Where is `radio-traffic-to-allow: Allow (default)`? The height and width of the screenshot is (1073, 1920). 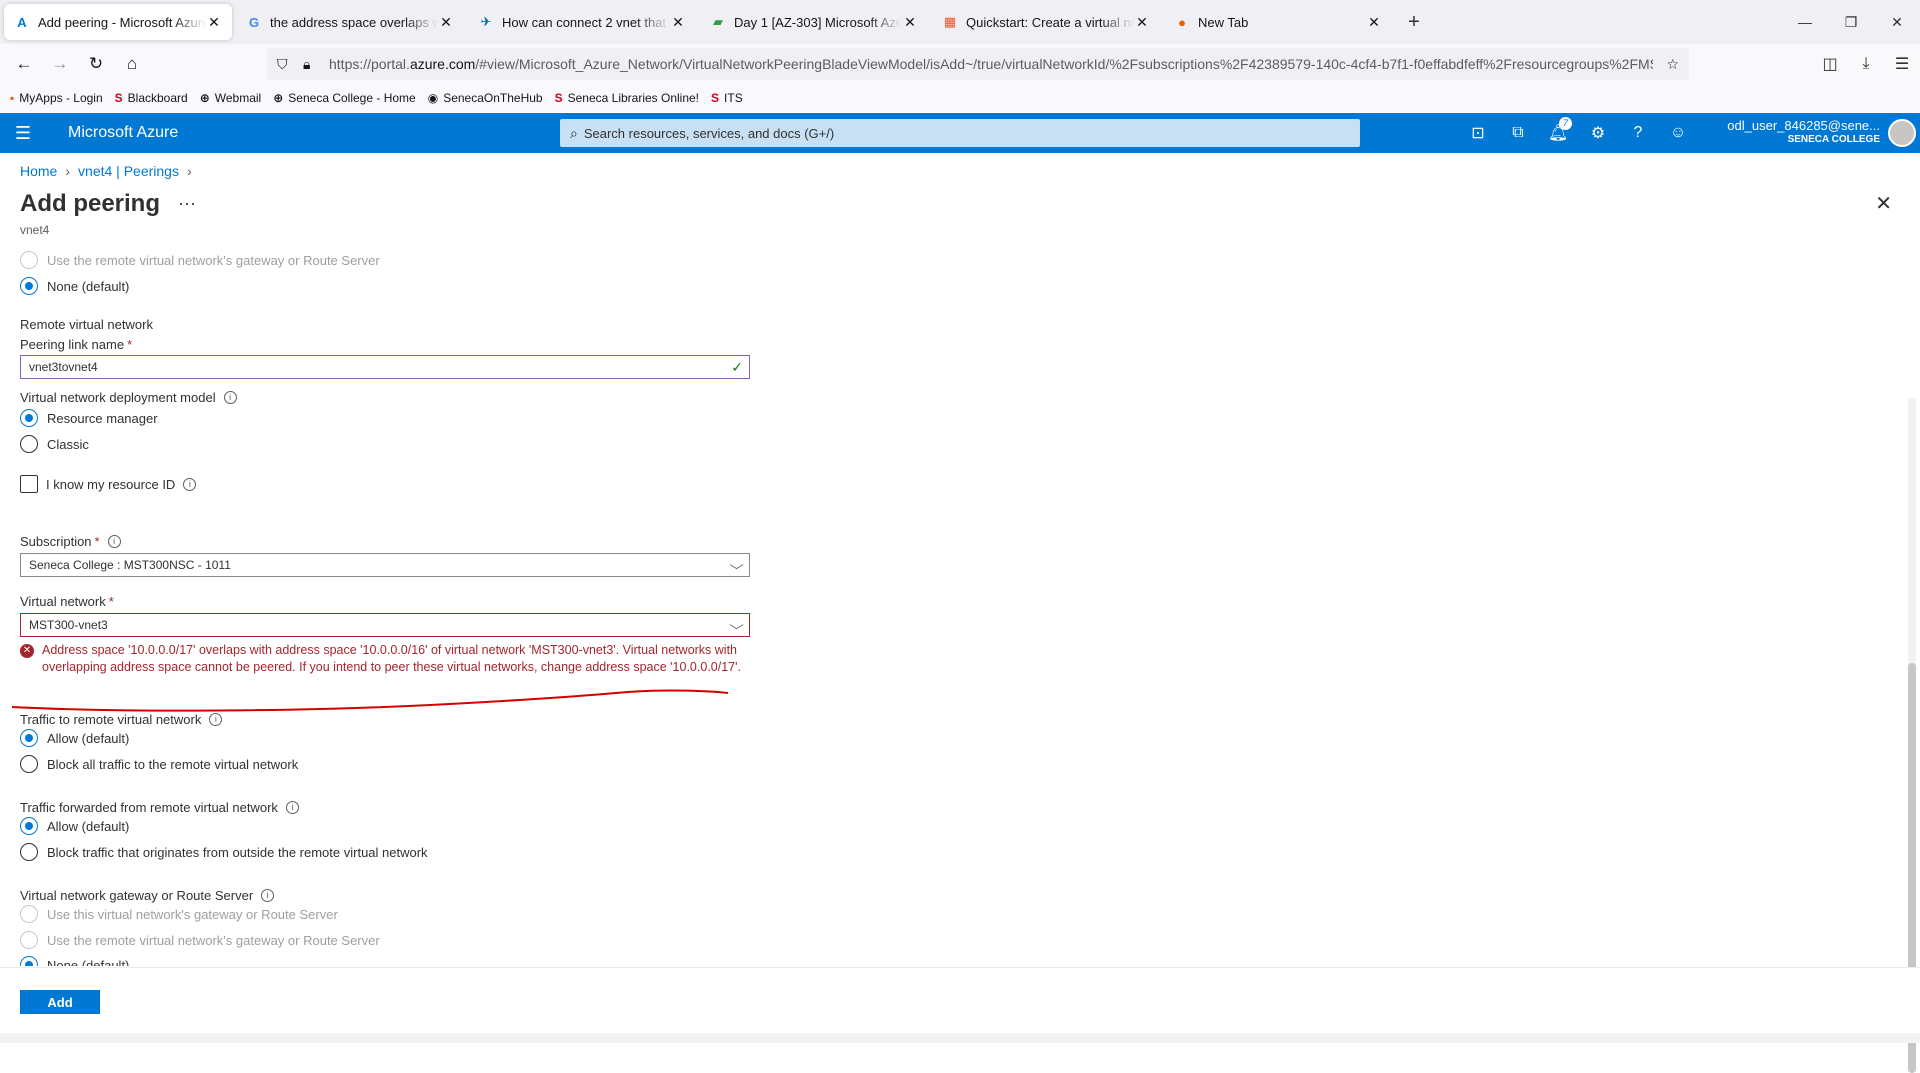 radio-traffic-to-allow: Allow (default) is located at coordinates (74, 738).